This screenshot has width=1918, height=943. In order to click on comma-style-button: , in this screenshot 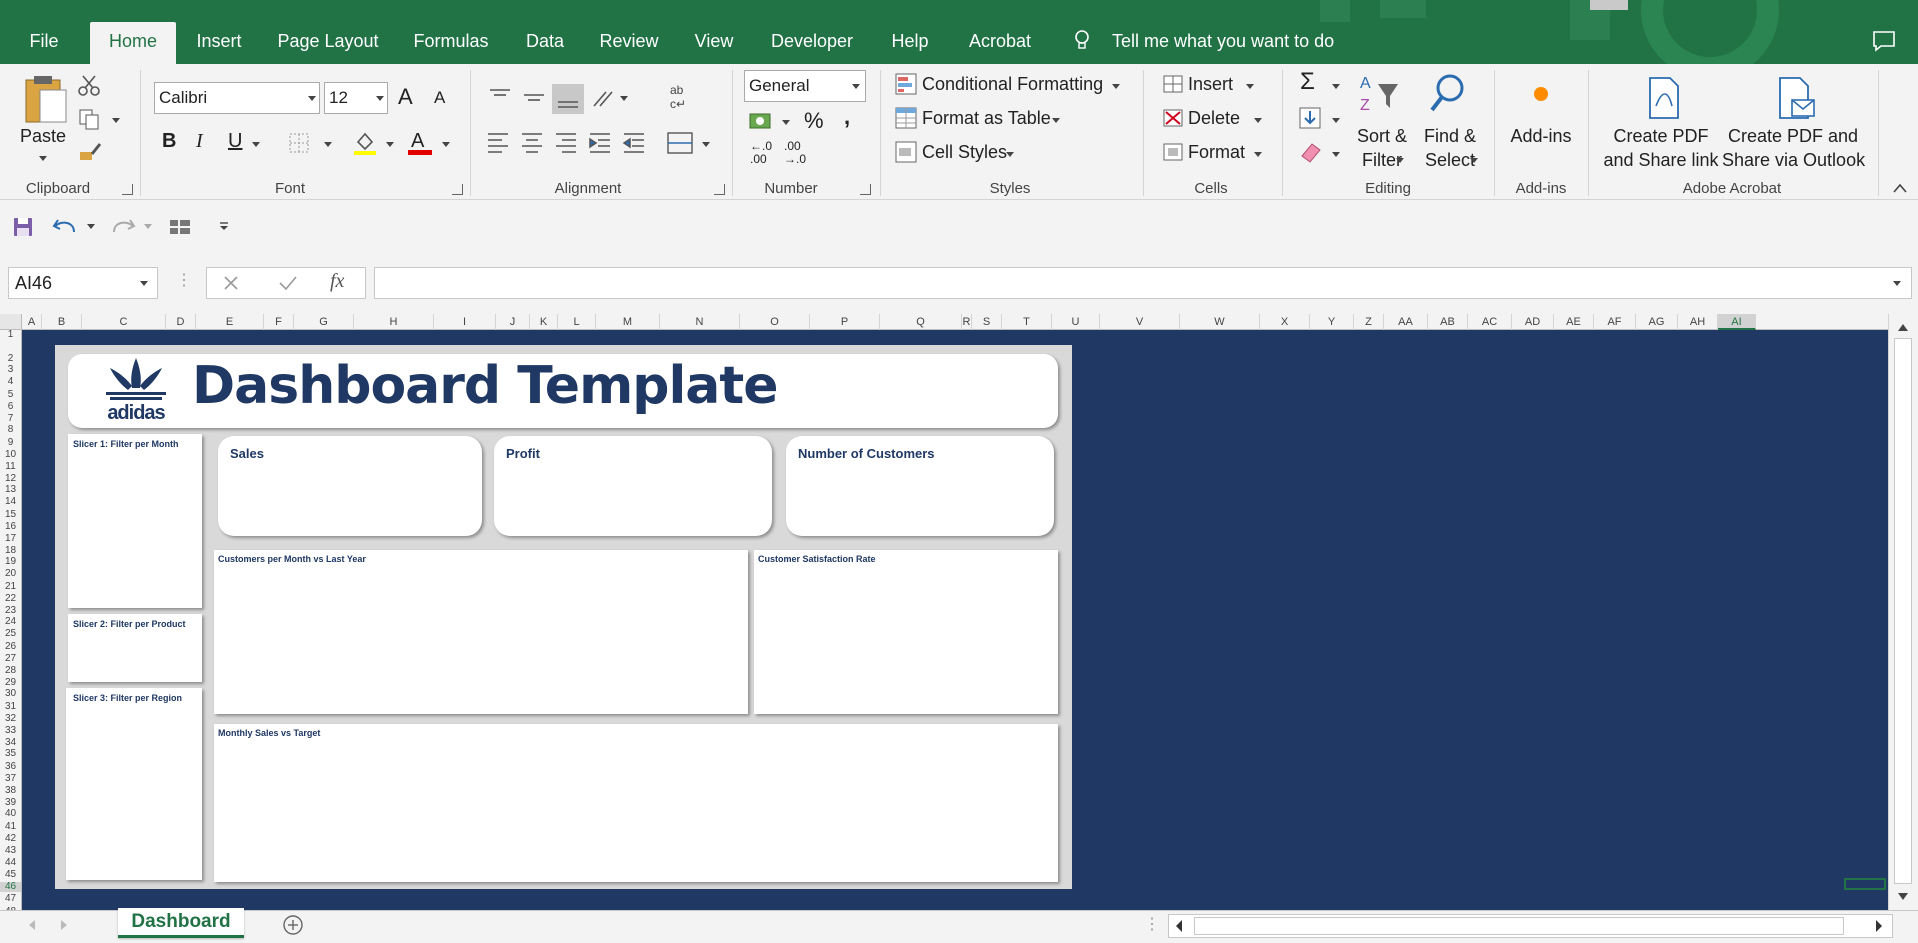, I will do `click(847, 117)`.